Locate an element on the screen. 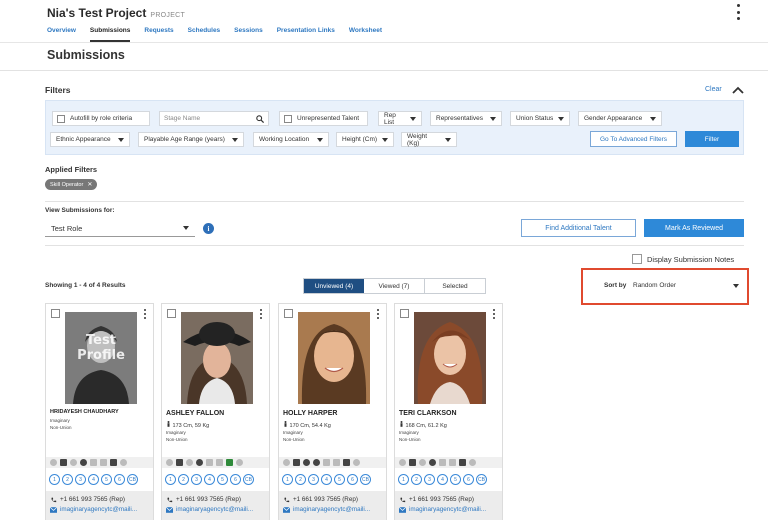 This screenshot has width=768, height=520. stage-name-input: Stage Name is located at coordinates (214, 118).